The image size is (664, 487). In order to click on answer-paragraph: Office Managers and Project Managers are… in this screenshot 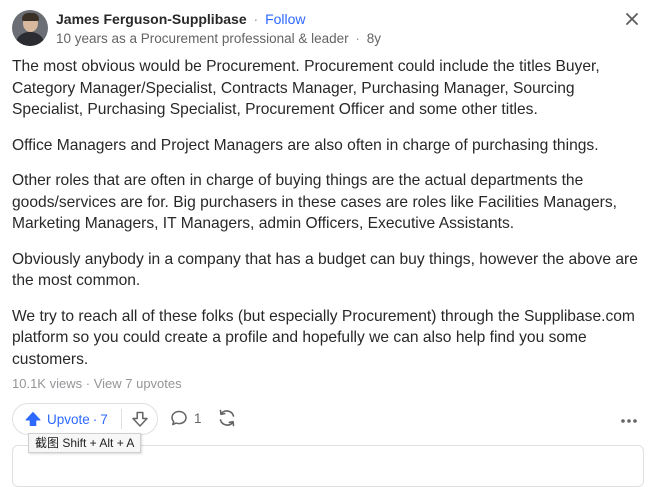, I will do `click(305, 145)`.